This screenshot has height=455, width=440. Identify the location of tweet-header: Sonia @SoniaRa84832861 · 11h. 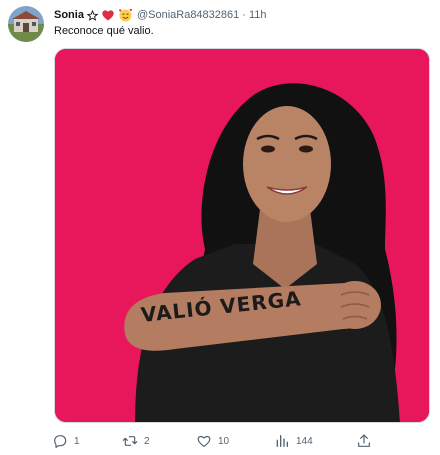
(160, 15).